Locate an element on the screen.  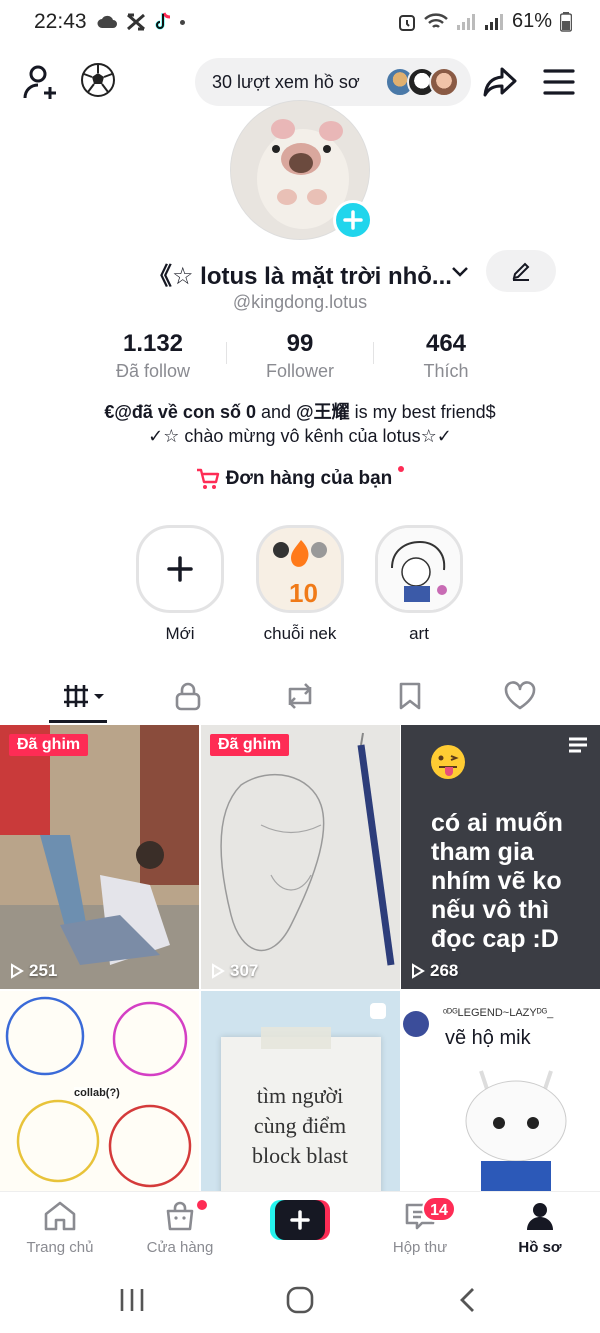
shop-notification-dot is located at coordinates (202, 1205).